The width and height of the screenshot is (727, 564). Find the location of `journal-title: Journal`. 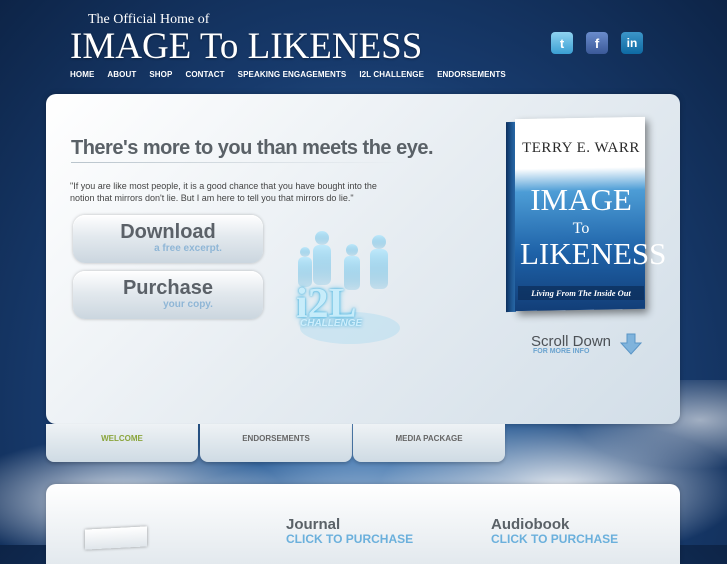

journal-title: Journal is located at coordinates (313, 524).